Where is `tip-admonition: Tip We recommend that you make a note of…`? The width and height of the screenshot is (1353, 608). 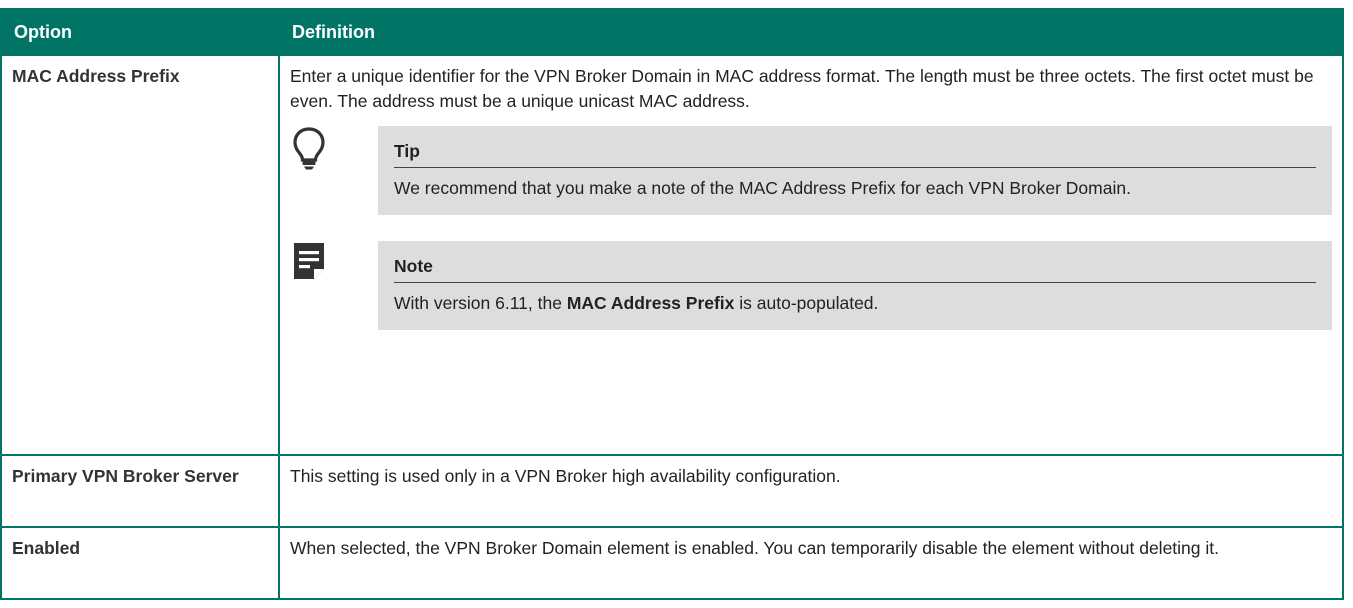
tip-admonition: Tip We recommend that you make a note of… is located at coordinates (811, 170).